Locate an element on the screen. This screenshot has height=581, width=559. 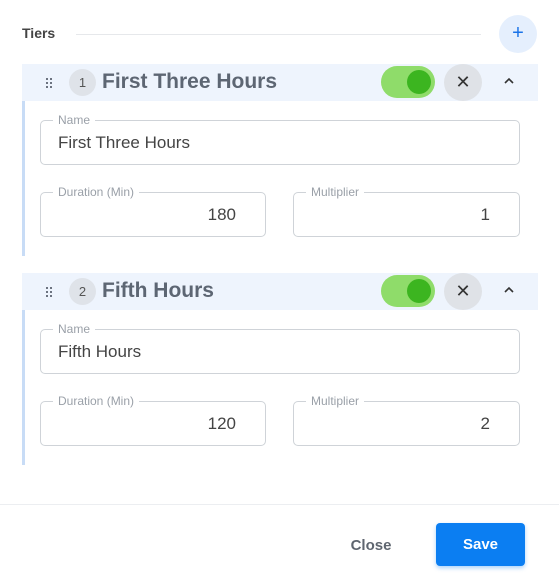
section-title: Tiers is located at coordinates (39, 33).